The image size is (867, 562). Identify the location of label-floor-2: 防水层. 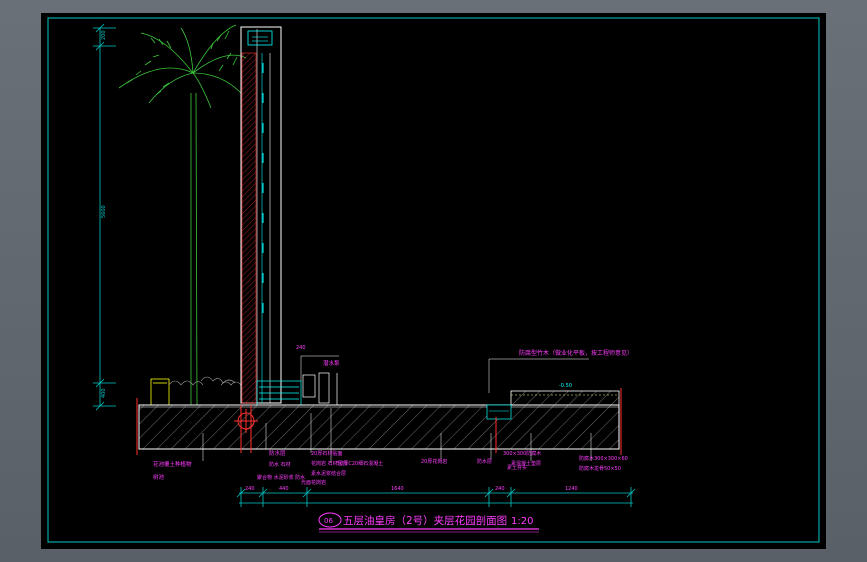
(484, 461).